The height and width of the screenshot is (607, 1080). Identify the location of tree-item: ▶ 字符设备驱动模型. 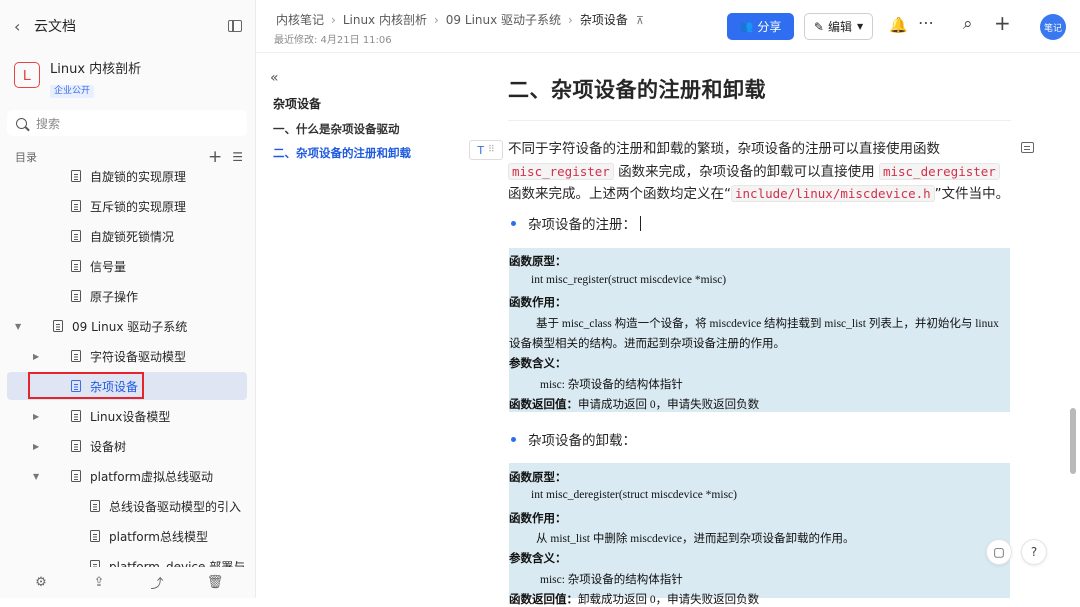
(127, 356).